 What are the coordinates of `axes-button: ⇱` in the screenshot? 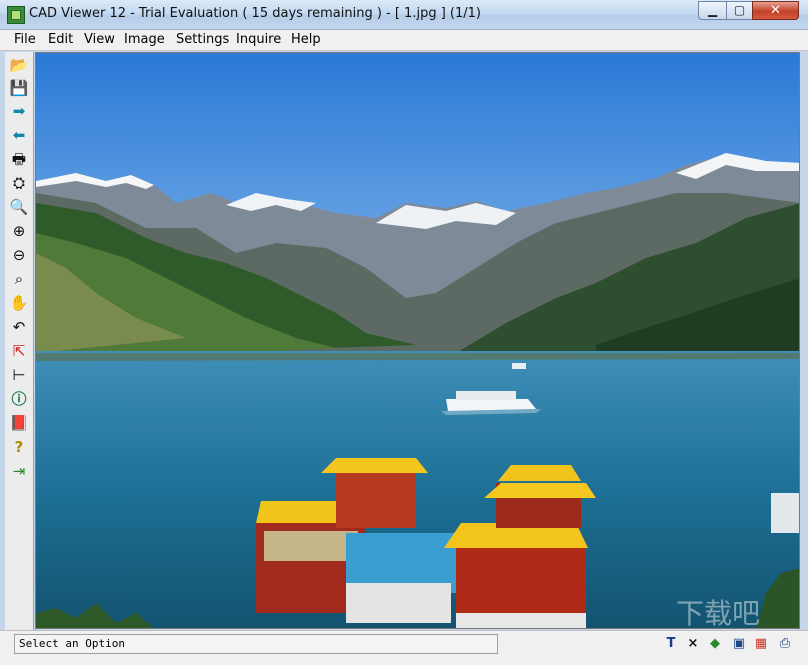 It's located at (19, 351).